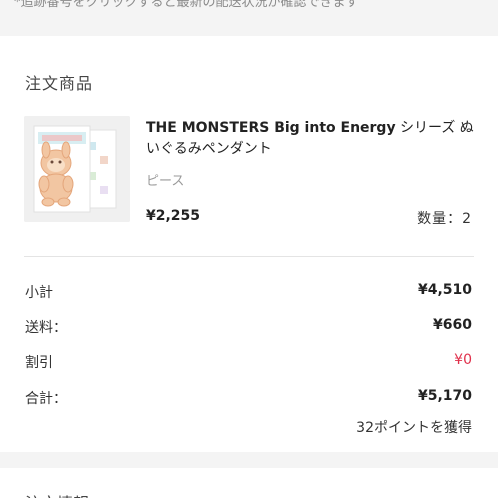 The height and width of the screenshot is (498, 498). I want to click on product-price: ¥2,255, so click(173, 216).